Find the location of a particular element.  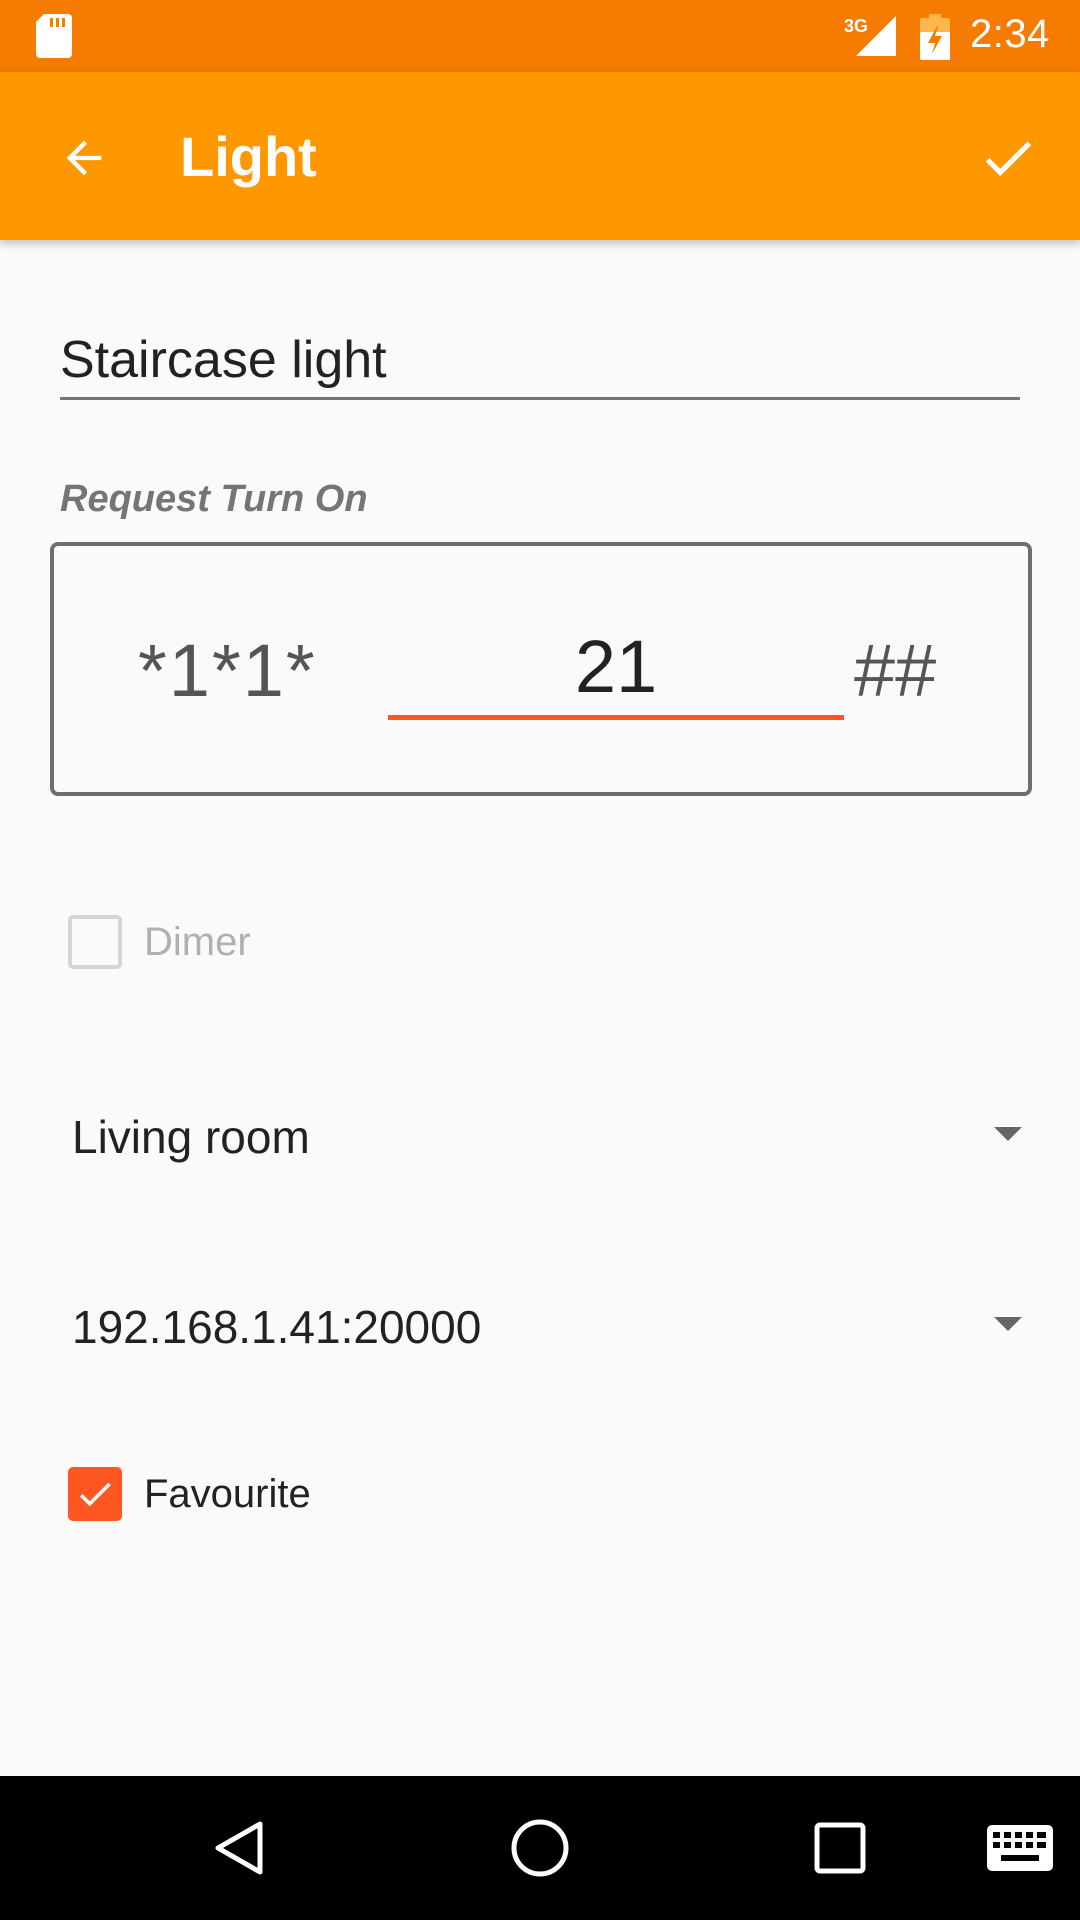

svg-text: 3G is located at coordinates (856, 26).